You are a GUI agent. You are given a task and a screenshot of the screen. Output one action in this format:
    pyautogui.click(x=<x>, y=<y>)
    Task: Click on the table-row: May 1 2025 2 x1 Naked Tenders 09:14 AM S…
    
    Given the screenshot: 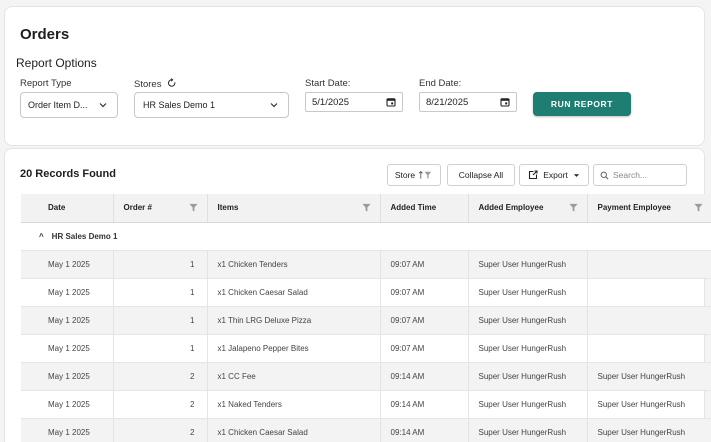 What is the action you would take?
    pyautogui.click(x=366, y=404)
    